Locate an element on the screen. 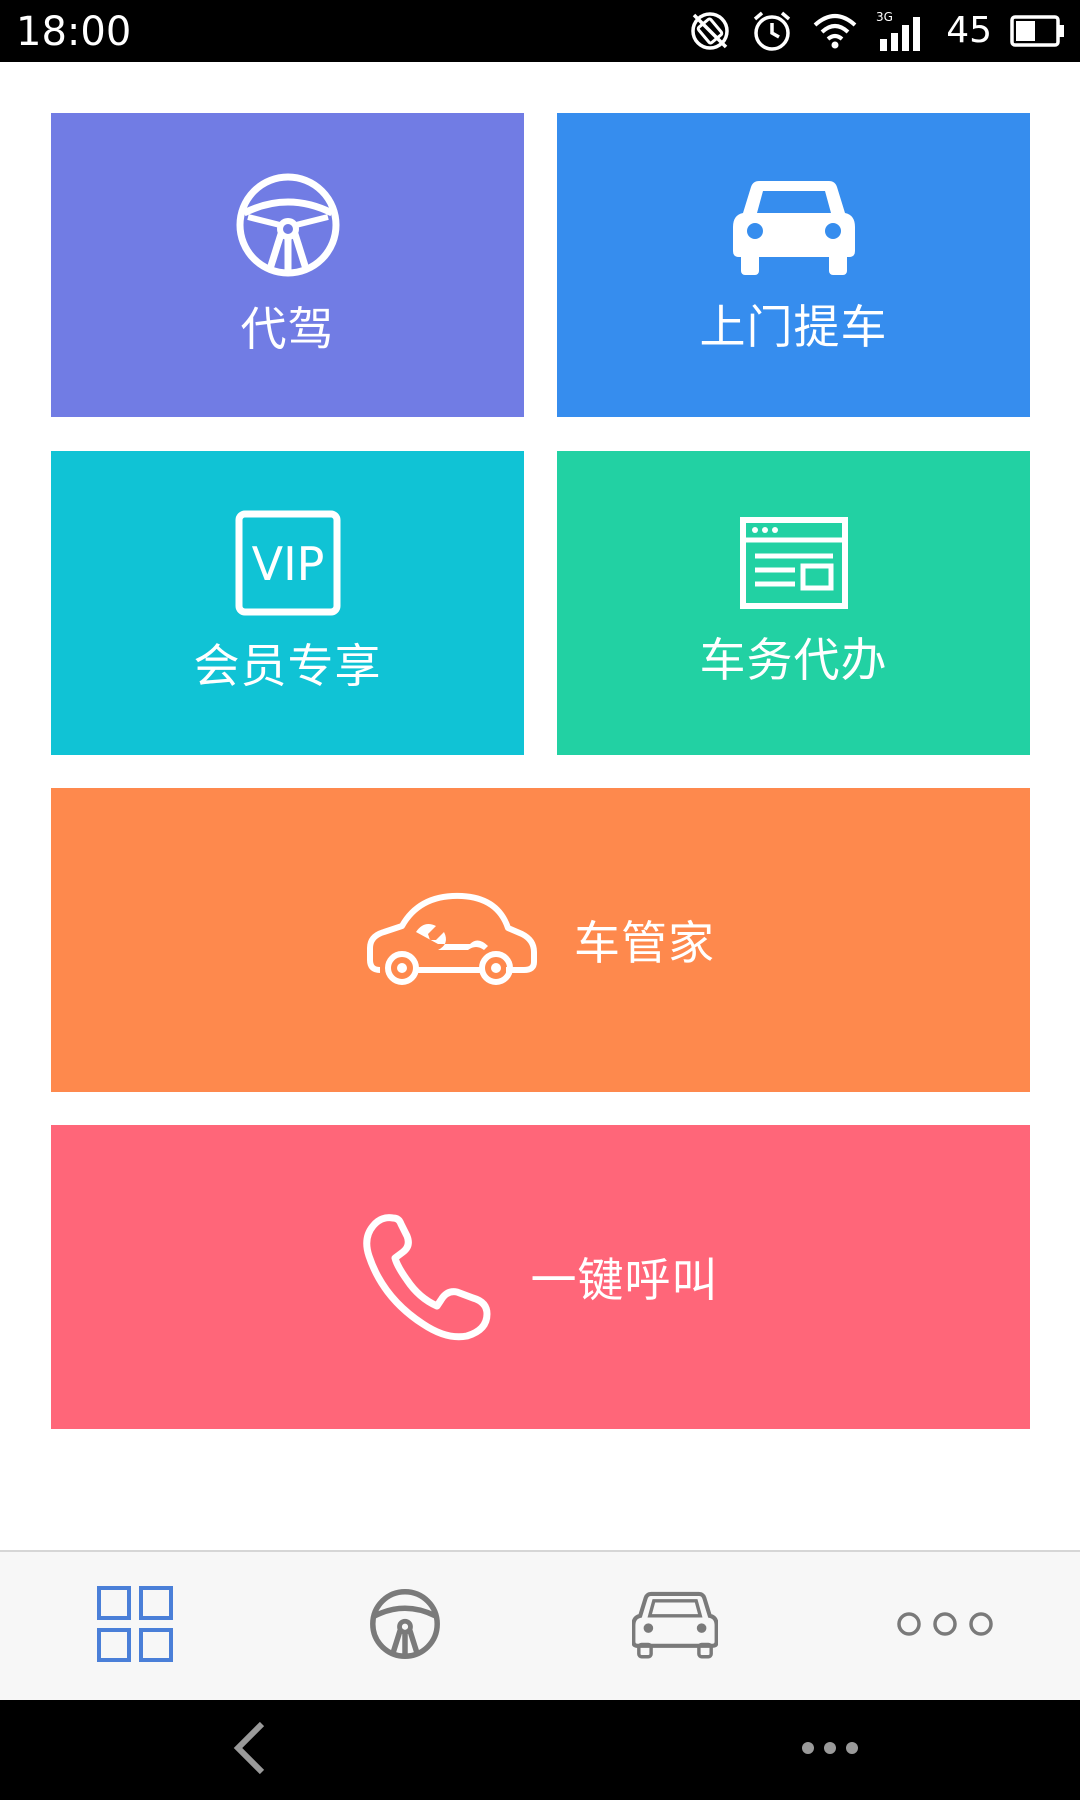 Image resolution: width=1080 pixels, height=1800 pixels. menu-button is located at coordinates (830, 1750).